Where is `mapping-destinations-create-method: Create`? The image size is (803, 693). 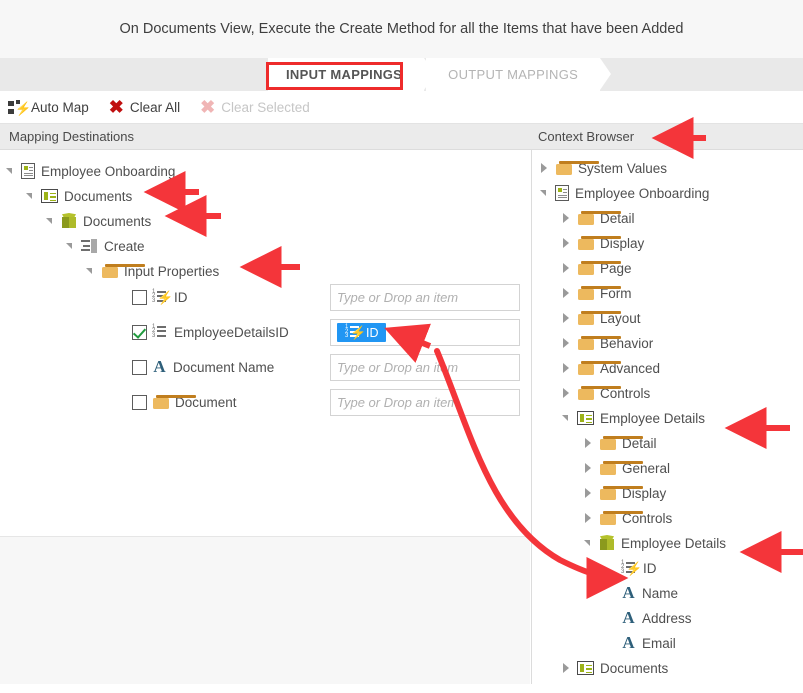 mapping-destinations-create-method: Create is located at coordinates (105, 246).